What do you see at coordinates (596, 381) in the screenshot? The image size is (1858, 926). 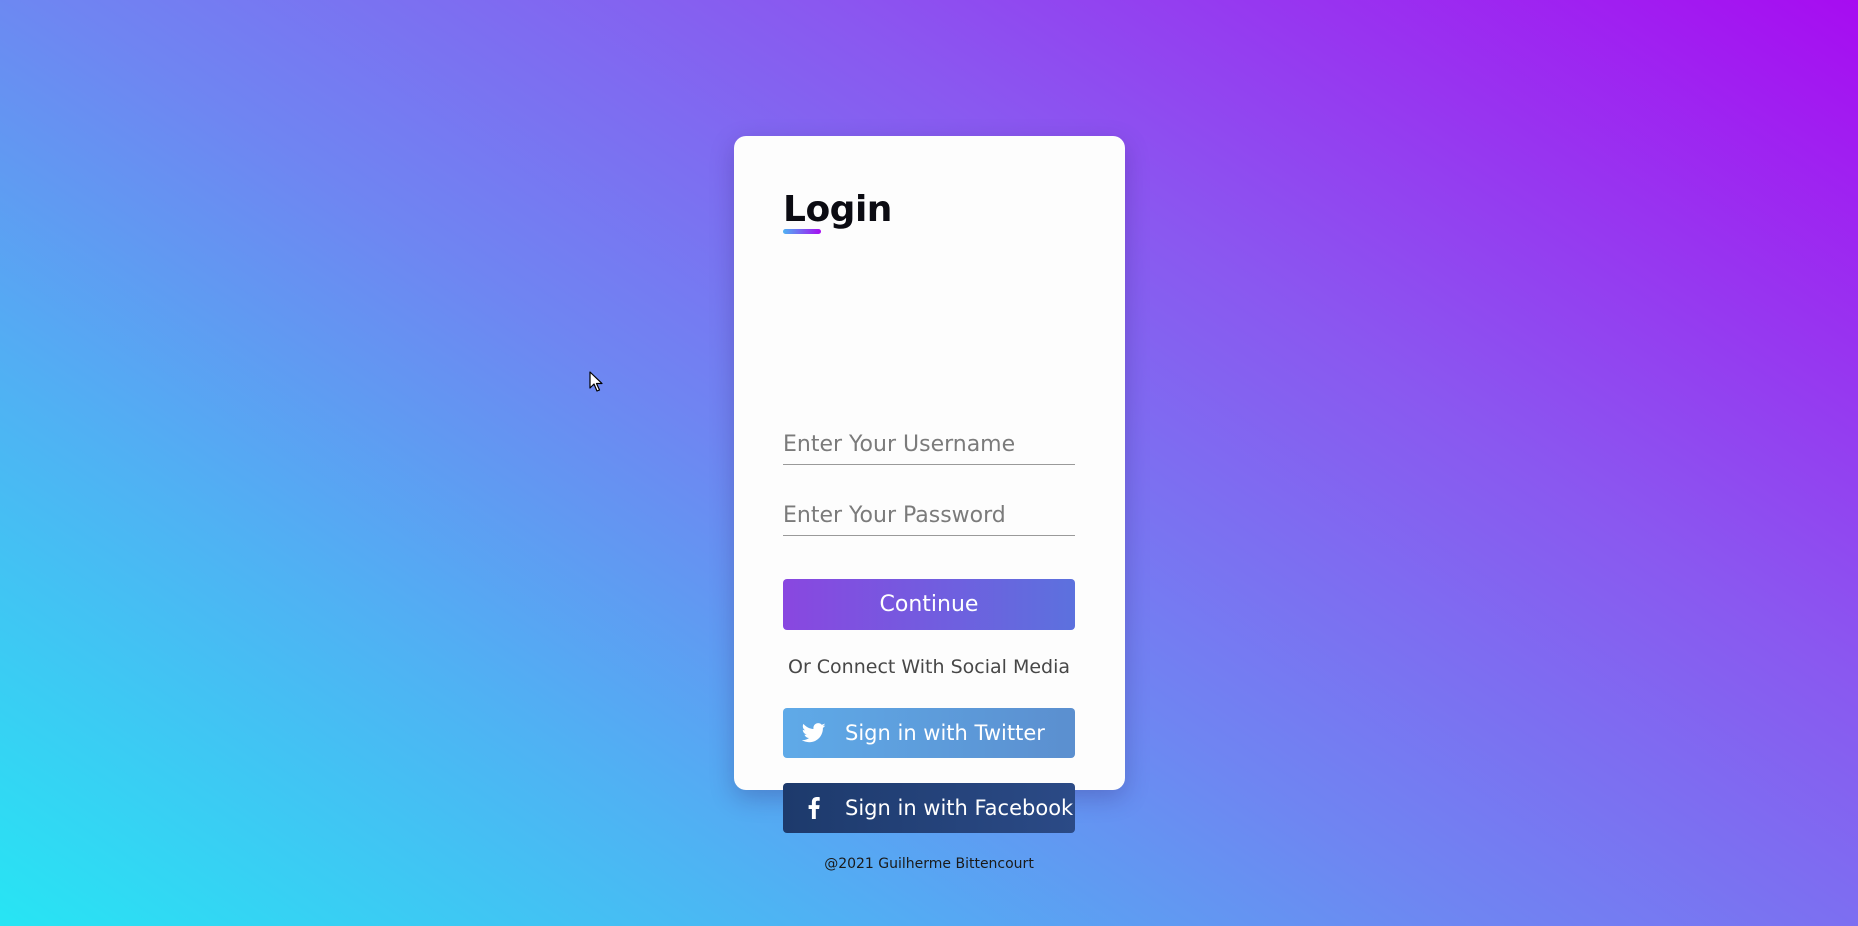 I see `mouse-cursor-icon` at bounding box center [596, 381].